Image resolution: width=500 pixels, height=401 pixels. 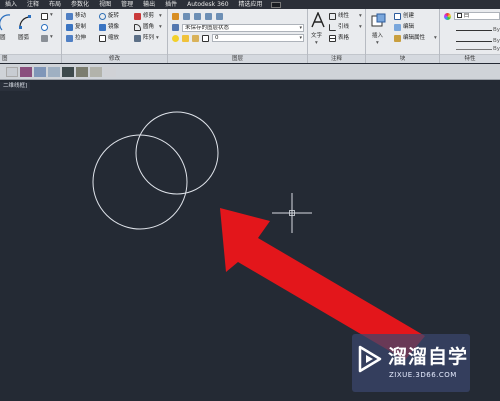 I want to click on linear-dimension-icon, so click(x=332, y=16).